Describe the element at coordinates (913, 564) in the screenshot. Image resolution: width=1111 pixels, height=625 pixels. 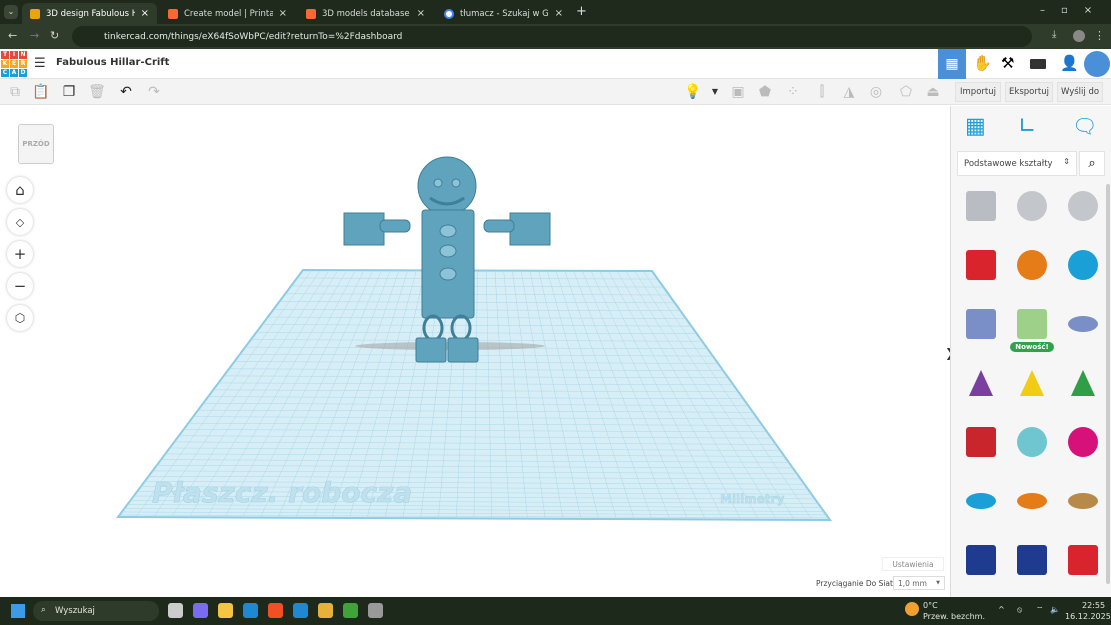
I see `settings-button: Ustawienia` at that location.